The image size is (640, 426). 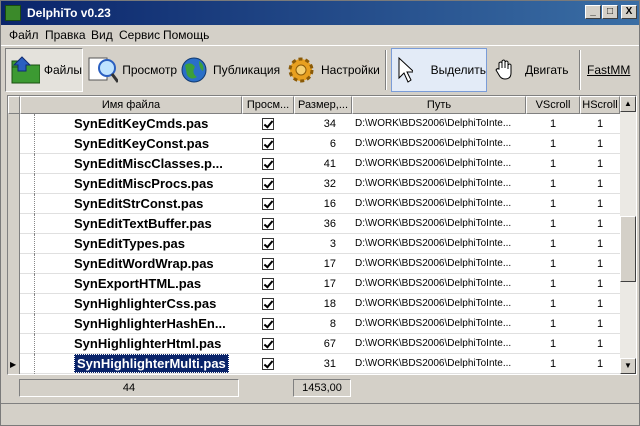 I want to click on menu-help: Помощь, so click(x=186, y=35).